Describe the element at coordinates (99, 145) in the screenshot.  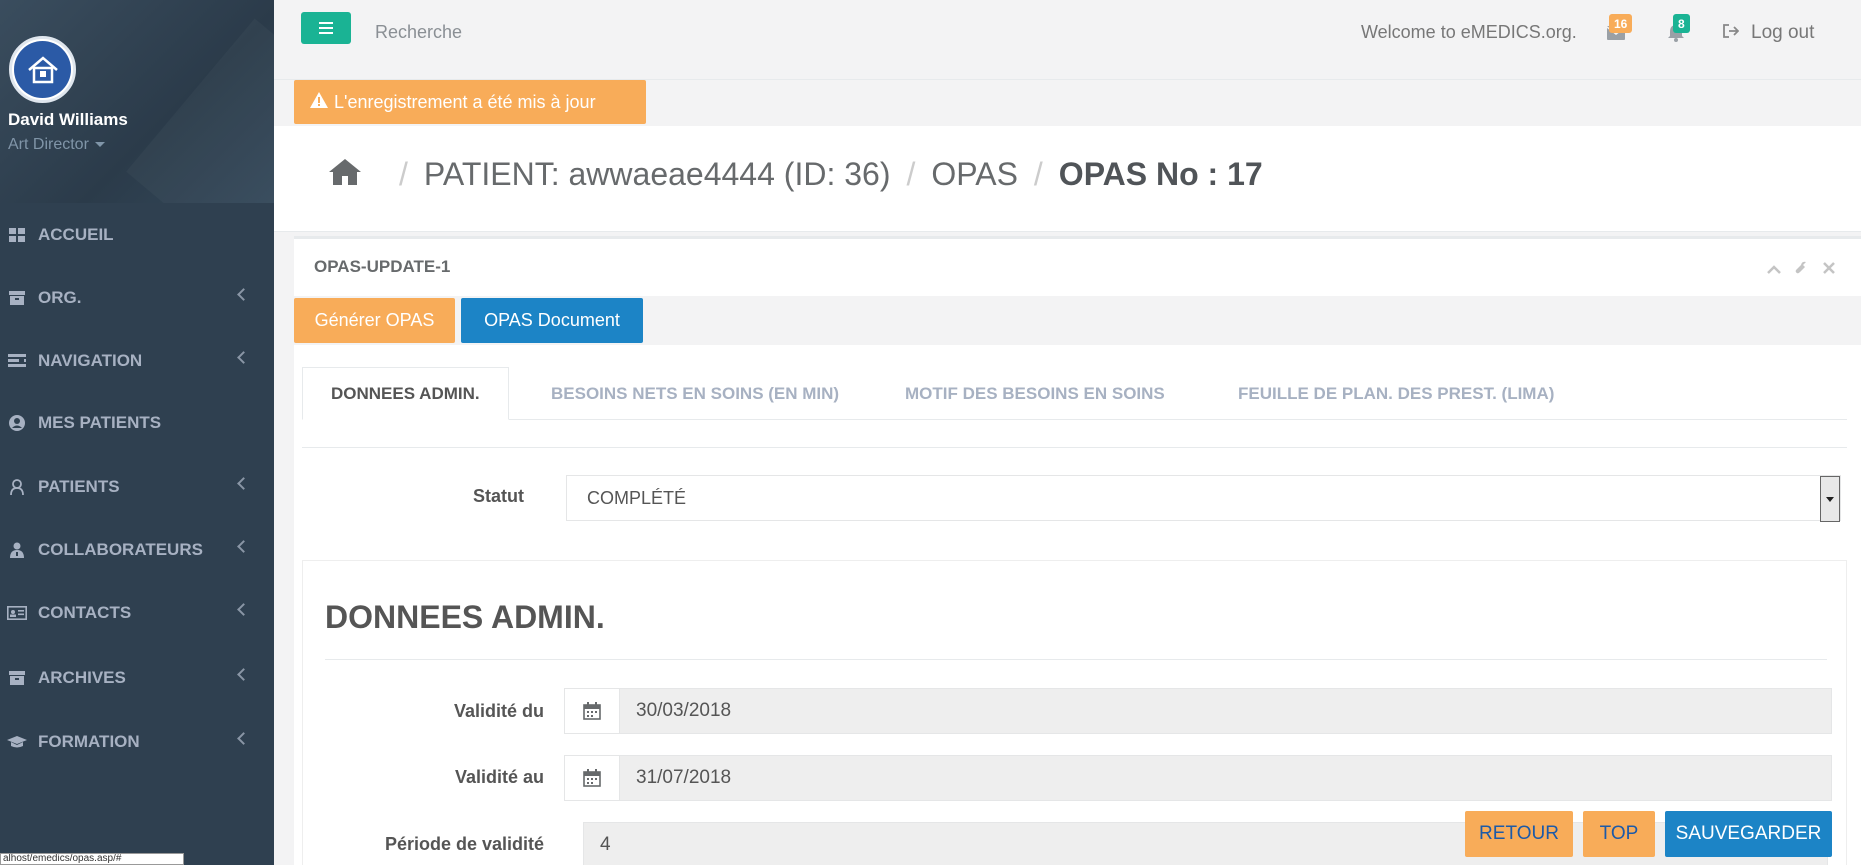
I see `caret-down-icon` at that location.